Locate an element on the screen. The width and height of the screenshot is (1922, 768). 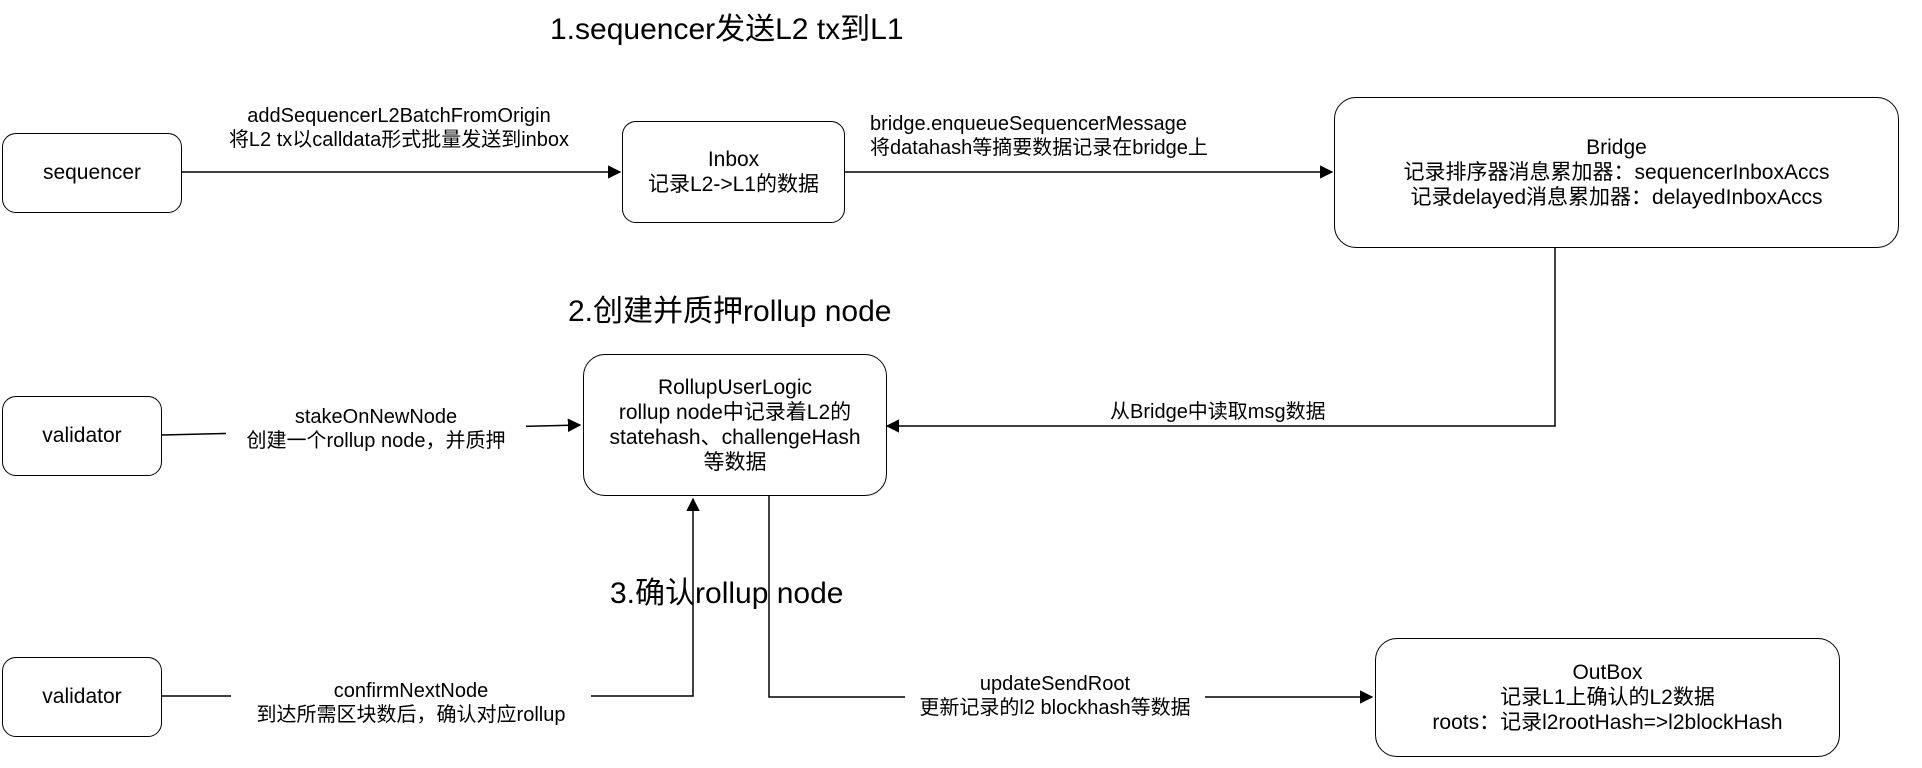
bridge-node-desc-1: 记录排序器消息累加器：sequencerInboxAccs is located at coordinates (1616, 172).